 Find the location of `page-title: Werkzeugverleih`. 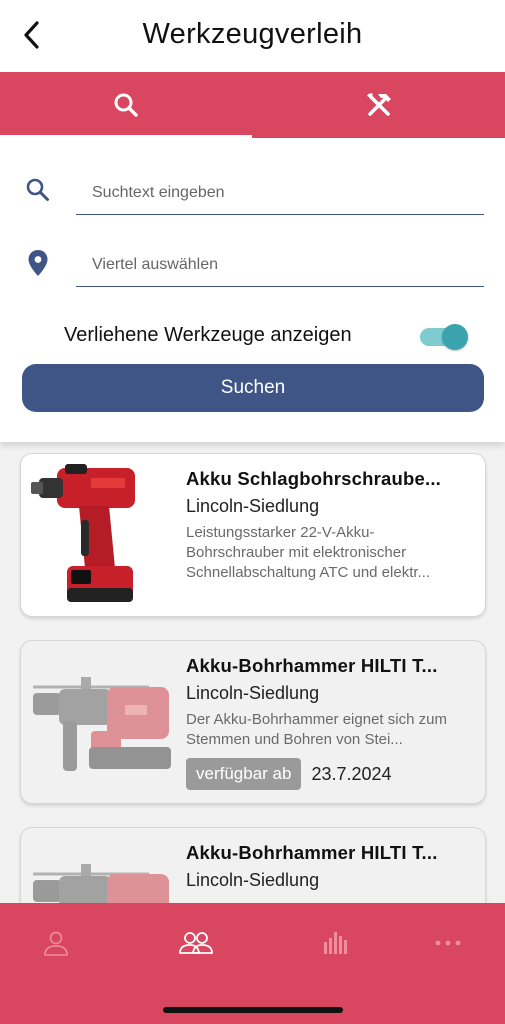

page-title: Werkzeugverleih is located at coordinates (252, 34).